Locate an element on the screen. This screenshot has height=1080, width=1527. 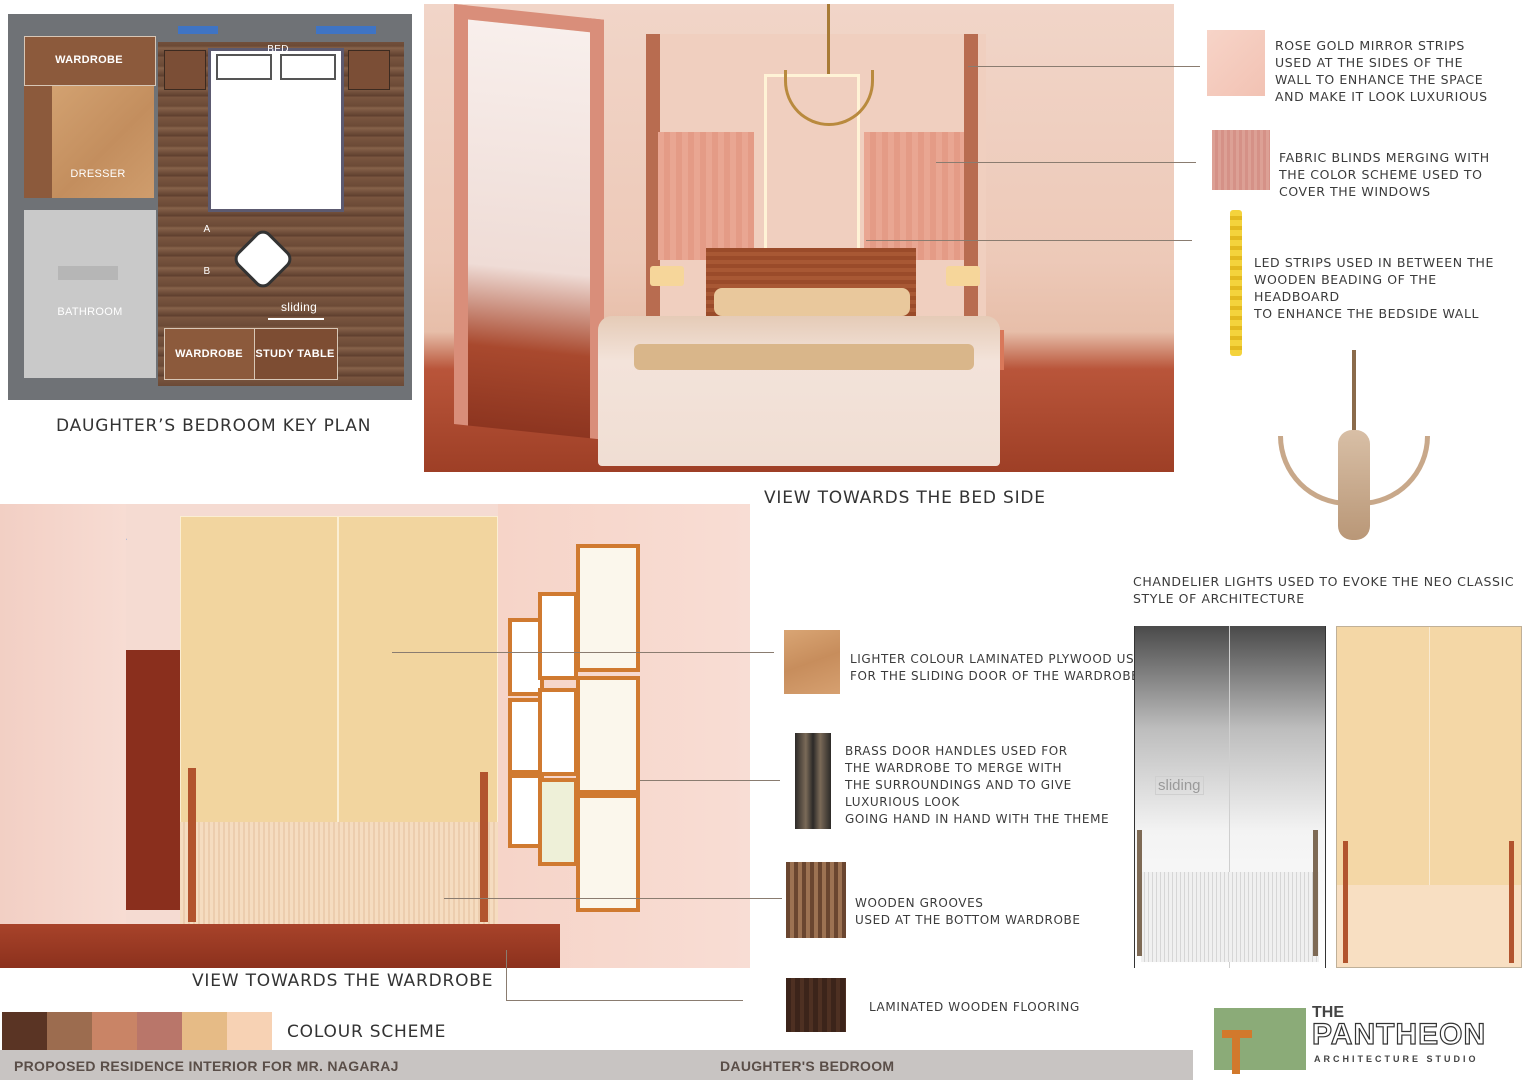
plan-label-sliding: sliding is located at coordinates (299, 307).